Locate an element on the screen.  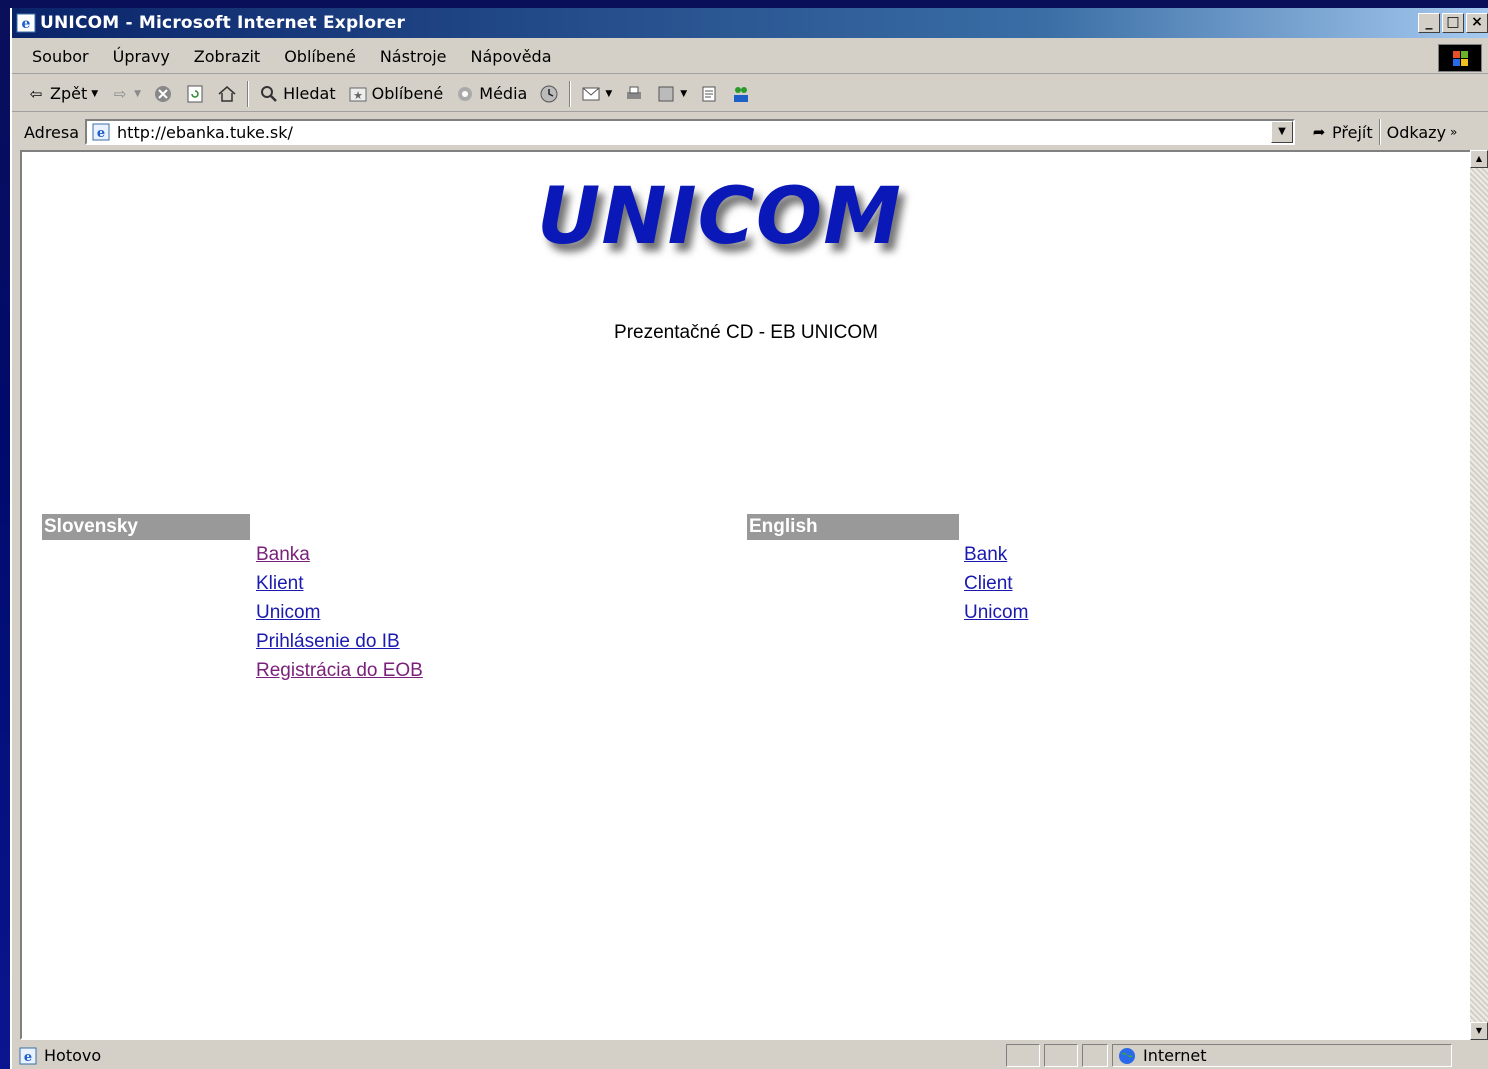
media-button: Média is located at coordinates (491, 94).